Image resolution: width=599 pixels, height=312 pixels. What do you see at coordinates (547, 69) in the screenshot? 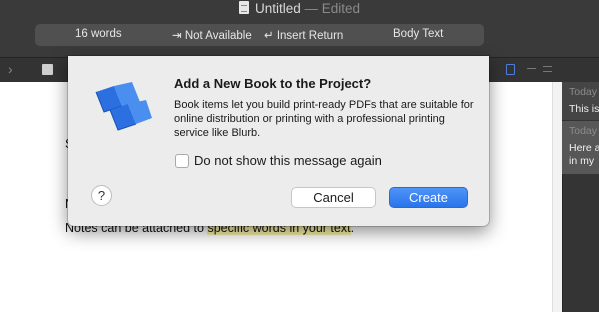
I see `list-icon` at bounding box center [547, 69].